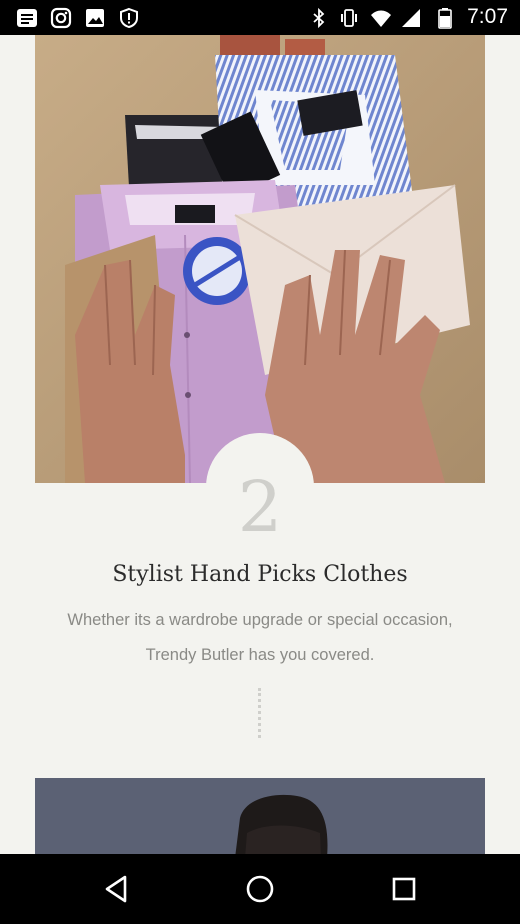 Image resolution: width=520 pixels, height=924 pixels. Describe the element at coordinates (129, 18) in the screenshot. I see `shield-icon` at that location.